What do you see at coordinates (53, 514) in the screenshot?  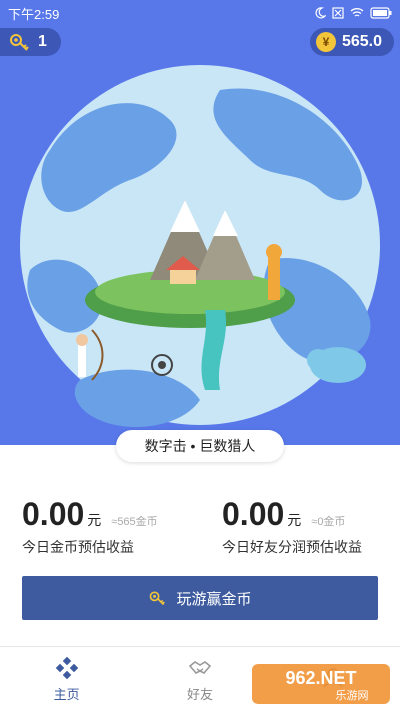 I see `today-amount: 0.00` at bounding box center [53, 514].